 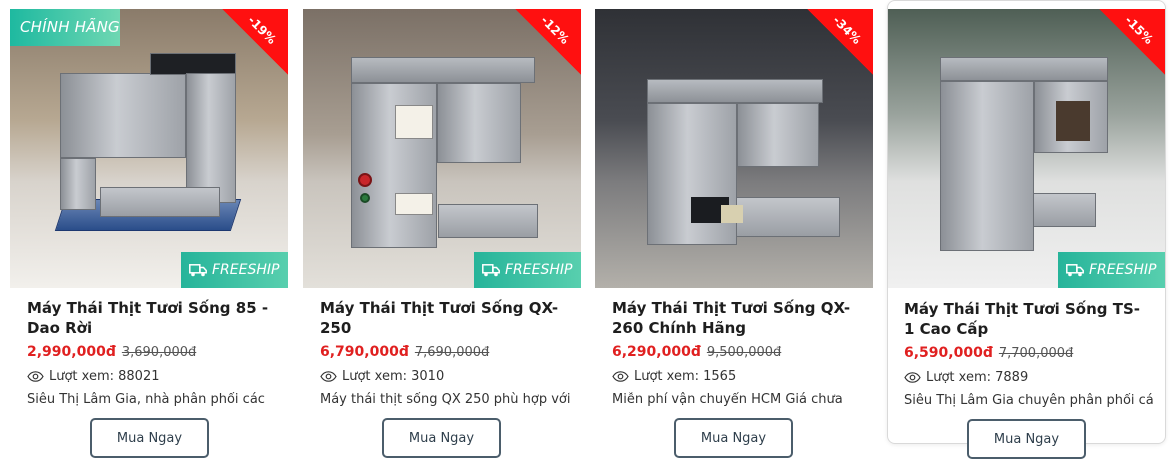 I want to click on genuine-badge: CHÍNH HÃNG, so click(x=65, y=27).